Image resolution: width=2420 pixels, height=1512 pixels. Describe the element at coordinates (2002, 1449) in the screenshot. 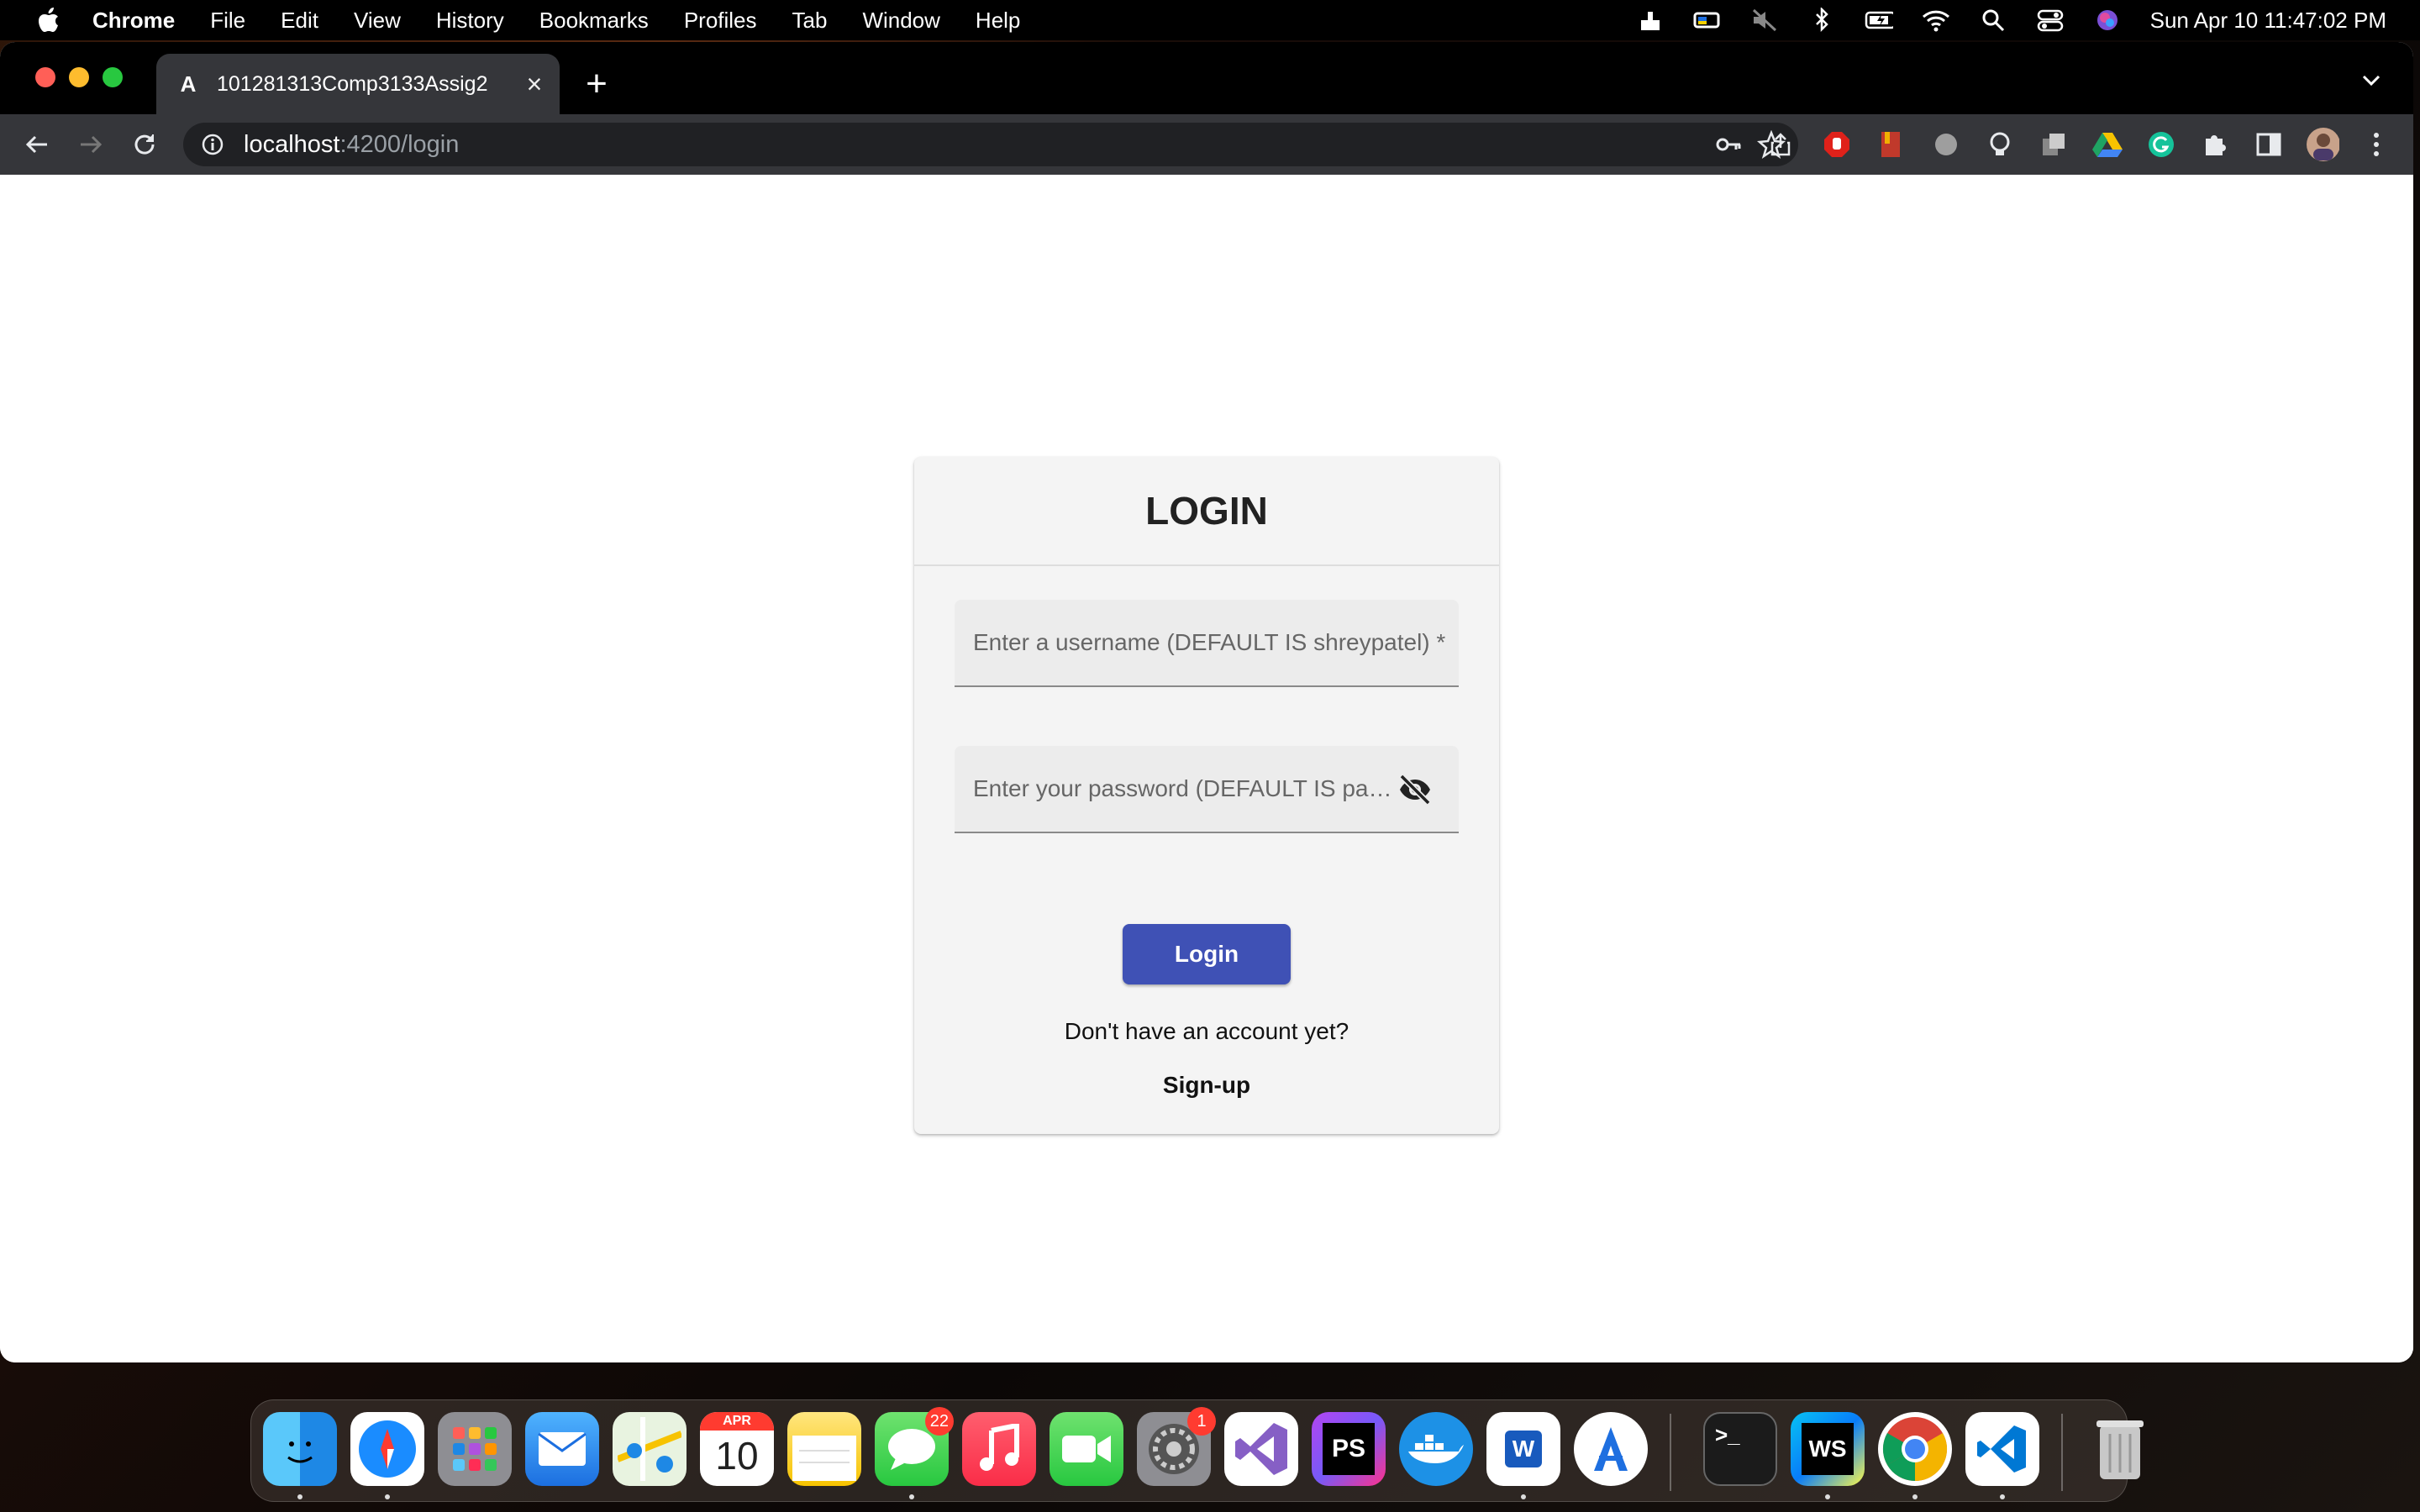

I see `vscode-icon` at that location.